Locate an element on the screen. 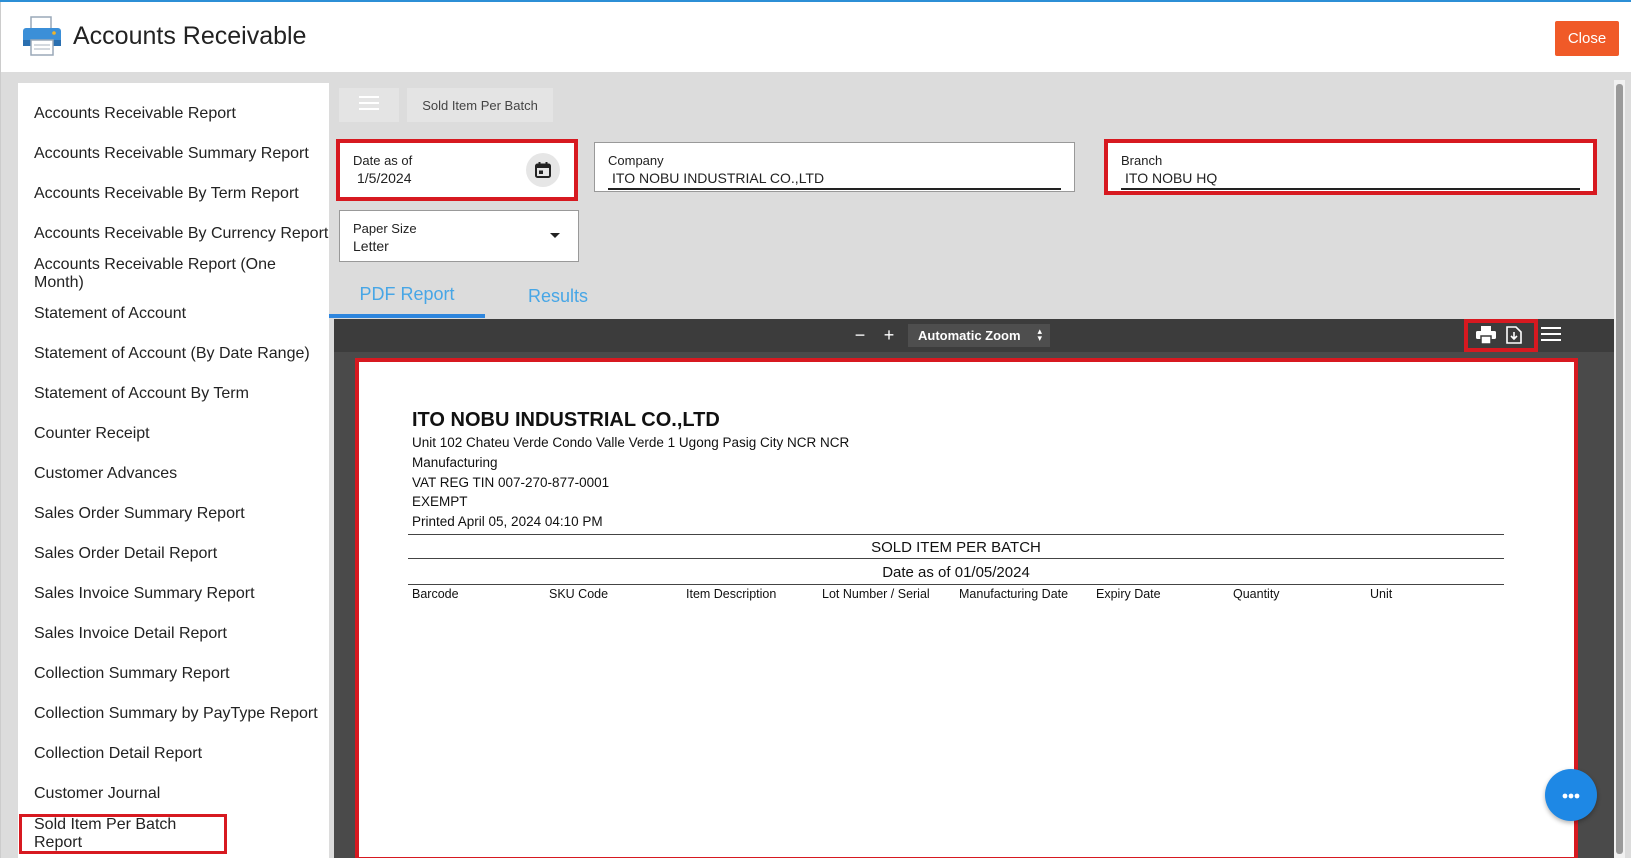  company-underline is located at coordinates (834, 189).